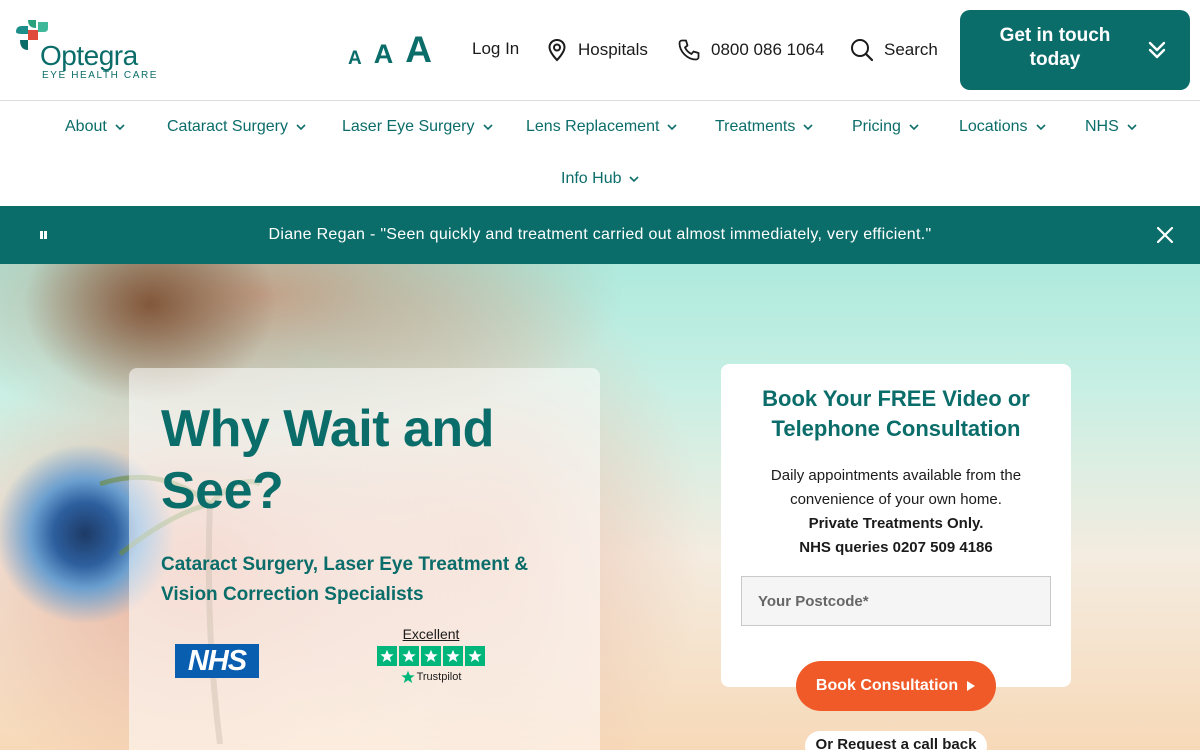 The image size is (1200, 750). Describe the element at coordinates (591, 178) in the screenshot. I see `nav-item-label: Info Hub` at that location.